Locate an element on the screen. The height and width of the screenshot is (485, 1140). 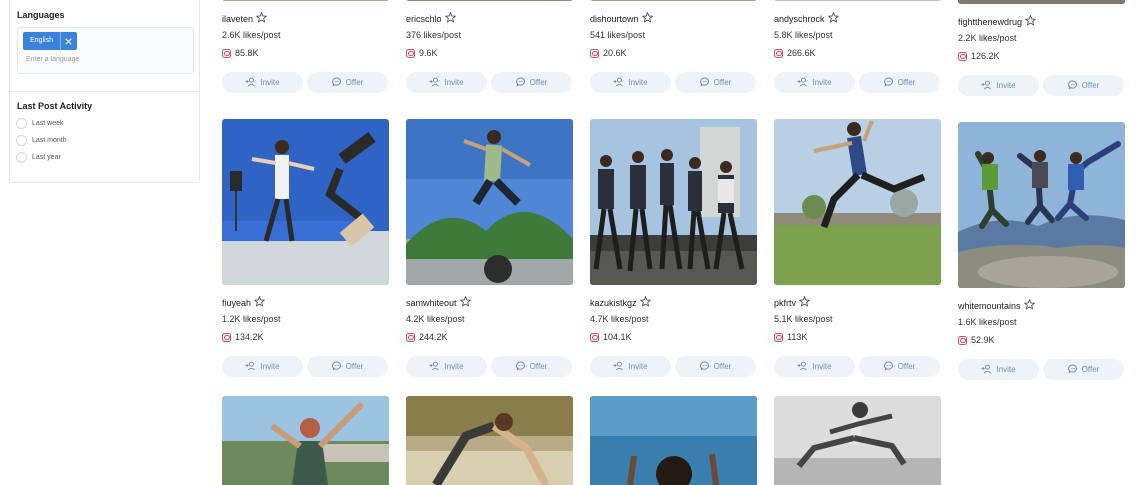
username: kazukistkgz is located at coordinates (613, 303).